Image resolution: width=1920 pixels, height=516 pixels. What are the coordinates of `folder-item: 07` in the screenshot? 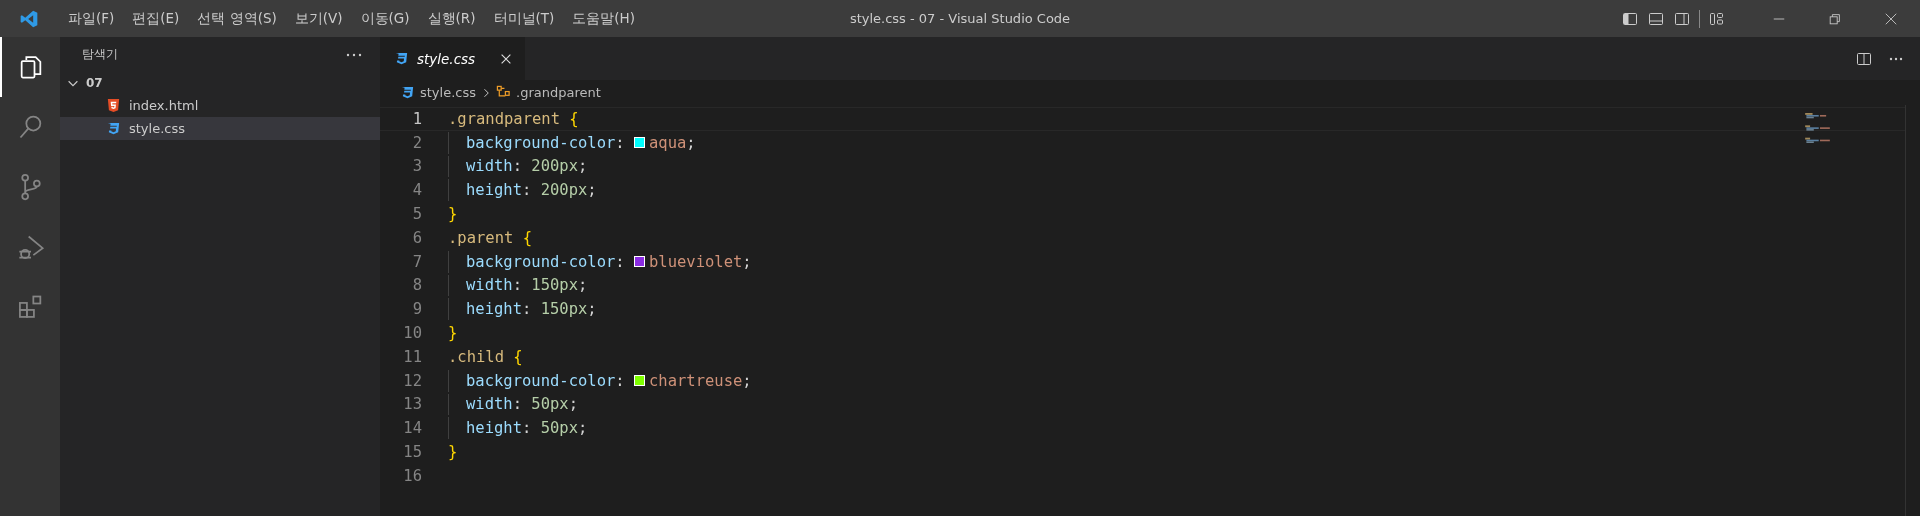 It's located at (220, 83).